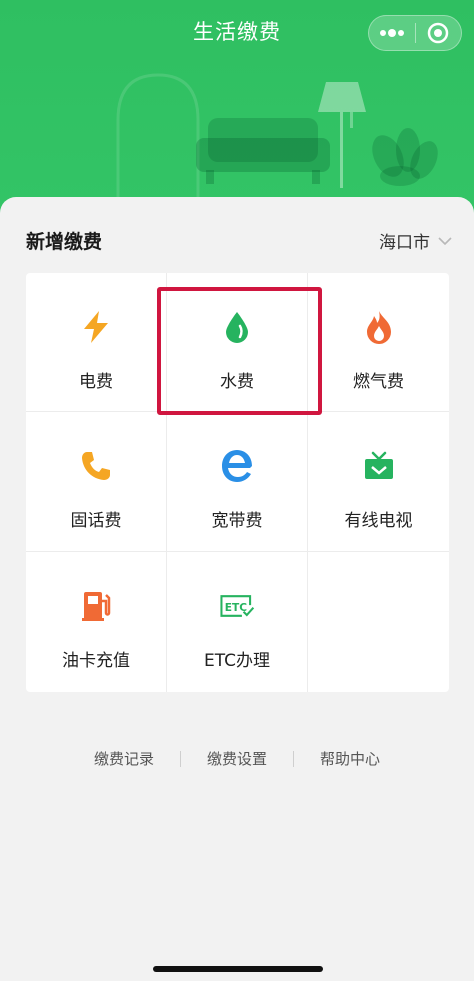  I want to click on close-miniprogram-button, so click(439, 33).